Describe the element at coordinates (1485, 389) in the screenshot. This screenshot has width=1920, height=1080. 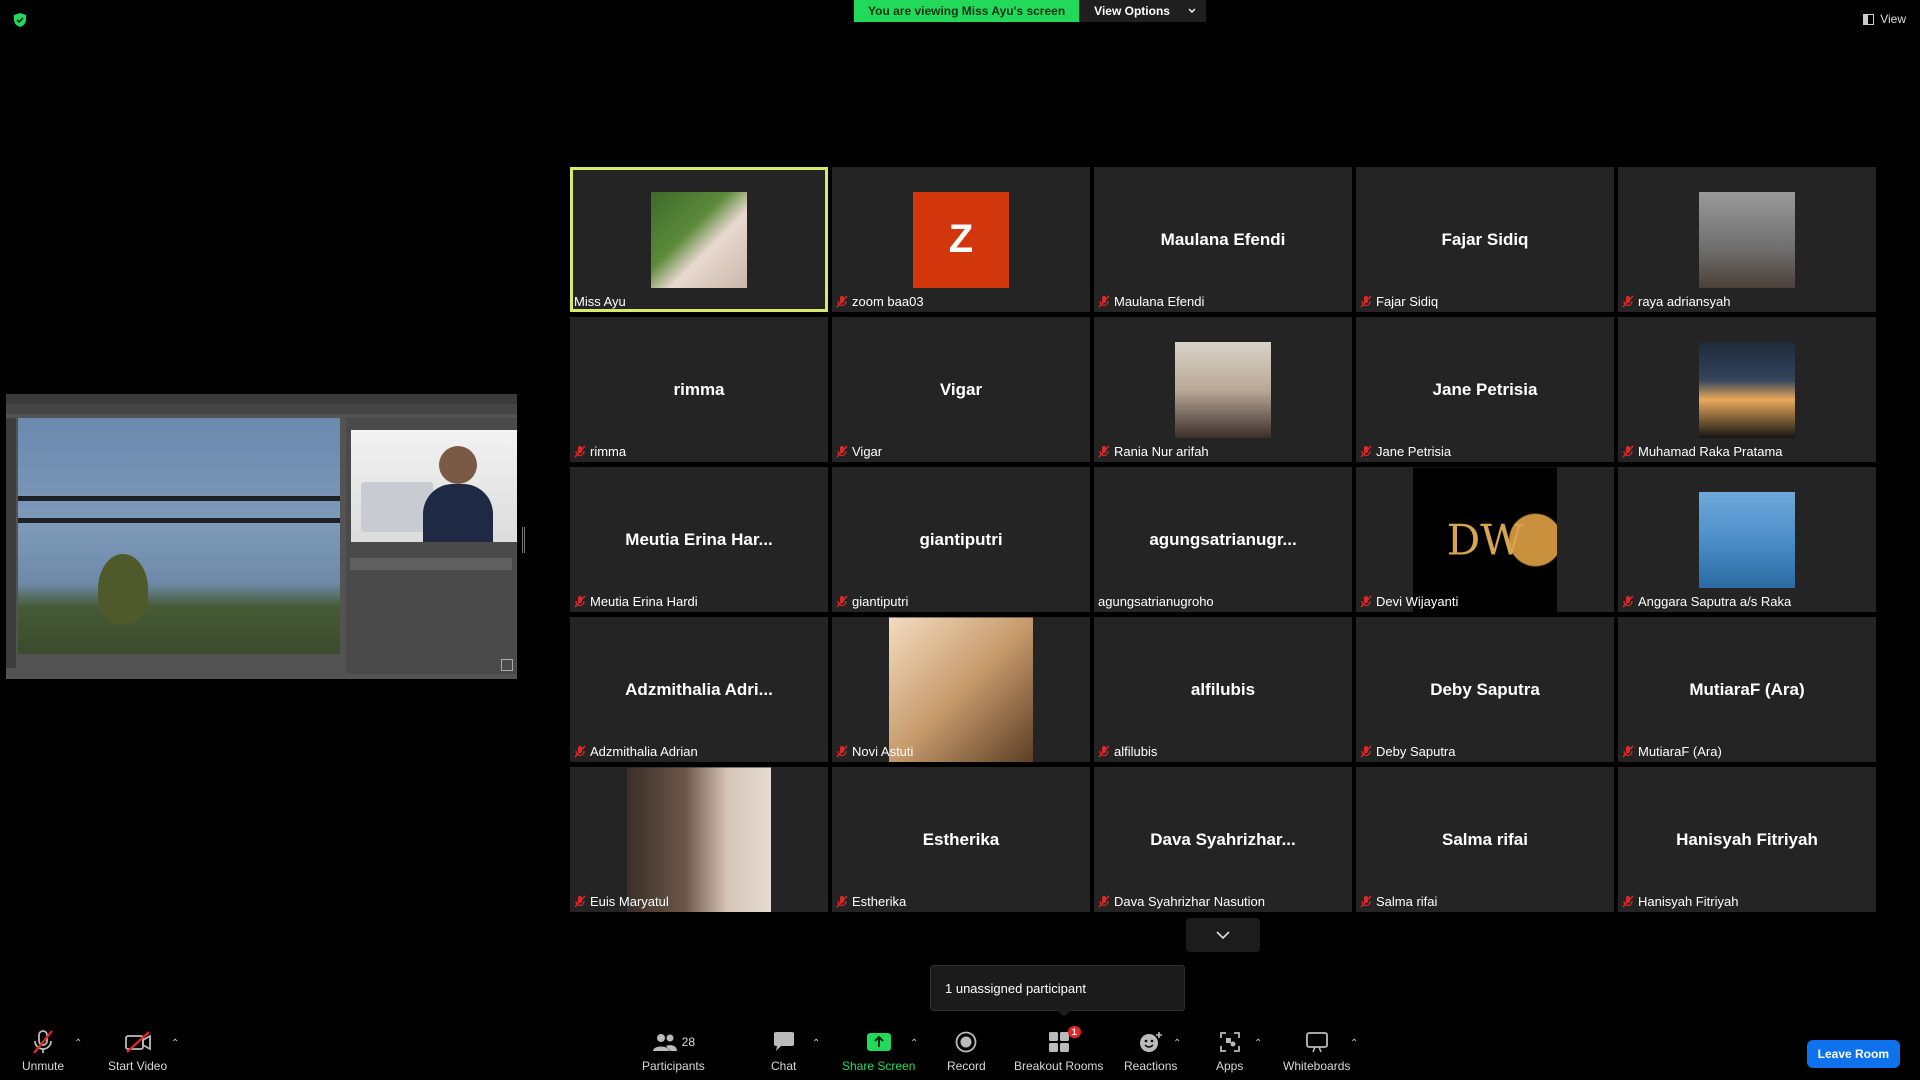
I see `participant-tile: Jane Petrisia Jane Petrisia` at that location.